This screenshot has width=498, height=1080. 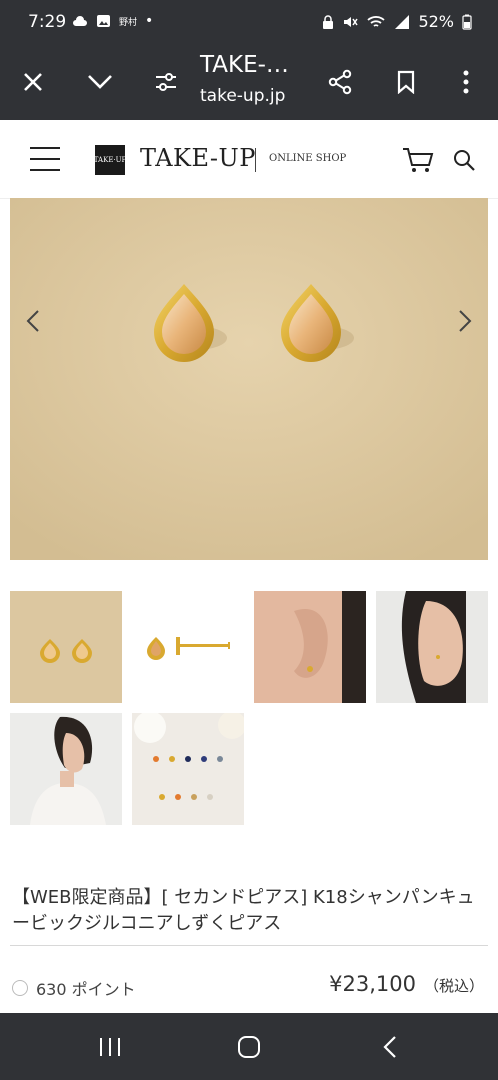 What do you see at coordinates (453, 986) in the screenshot?
I see `tax-label: （税込）` at bounding box center [453, 986].